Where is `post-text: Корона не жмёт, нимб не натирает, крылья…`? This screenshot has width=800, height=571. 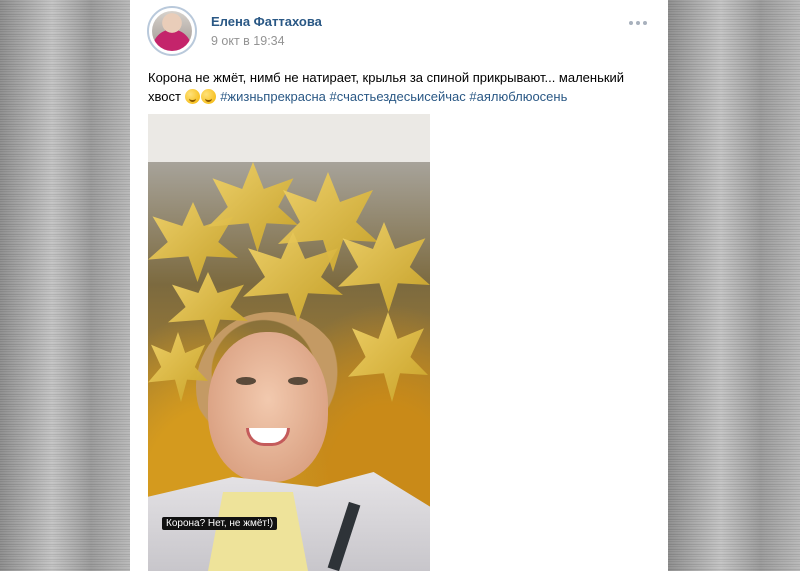
post-text: Корона не жмёт, нимб не натирает, крылья… is located at coordinates (400, 87).